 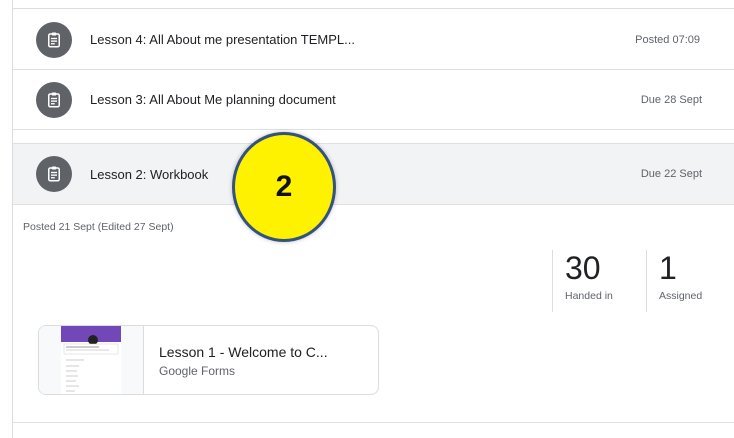 What do you see at coordinates (681, 296) in the screenshot?
I see `assigned-label: Assigned` at bounding box center [681, 296].